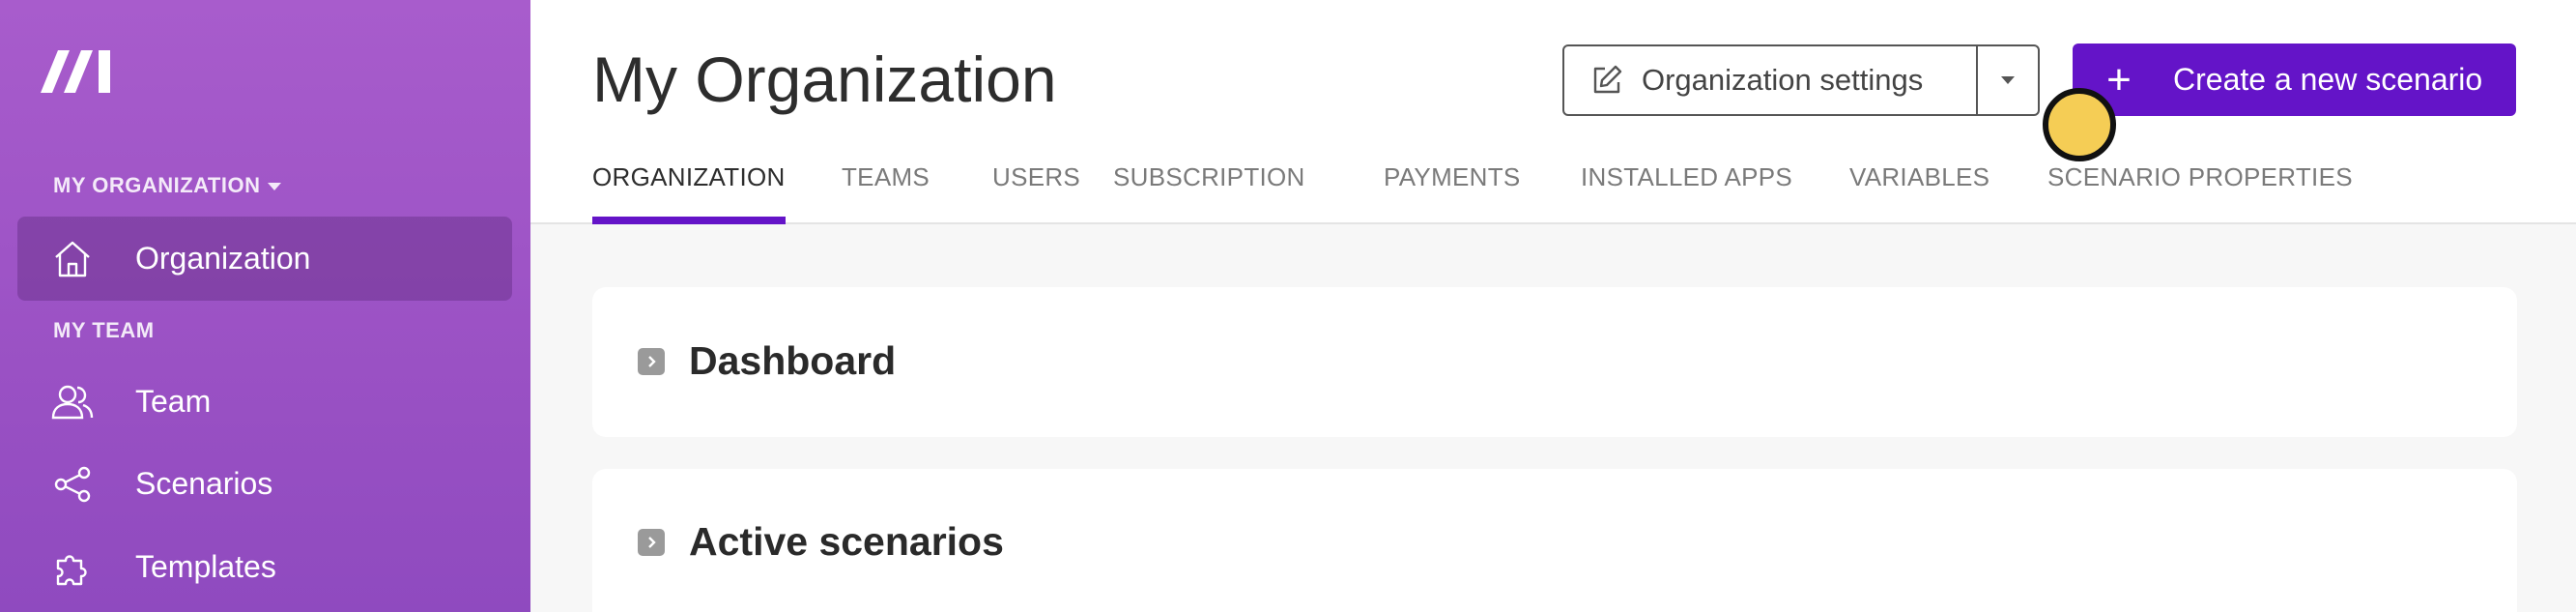 The width and height of the screenshot is (2576, 612). What do you see at coordinates (1453, 193) in the screenshot?
I see `tab-payments: PAYMENTS` at bounding box center [1453, 193].